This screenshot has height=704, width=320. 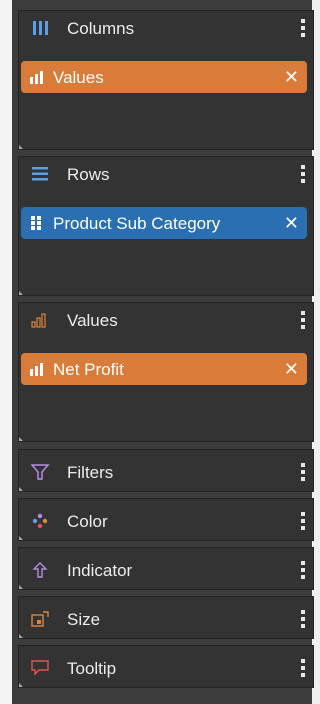 I want to click on tooltip-title: Tooltip, so click(x=92, y=668).